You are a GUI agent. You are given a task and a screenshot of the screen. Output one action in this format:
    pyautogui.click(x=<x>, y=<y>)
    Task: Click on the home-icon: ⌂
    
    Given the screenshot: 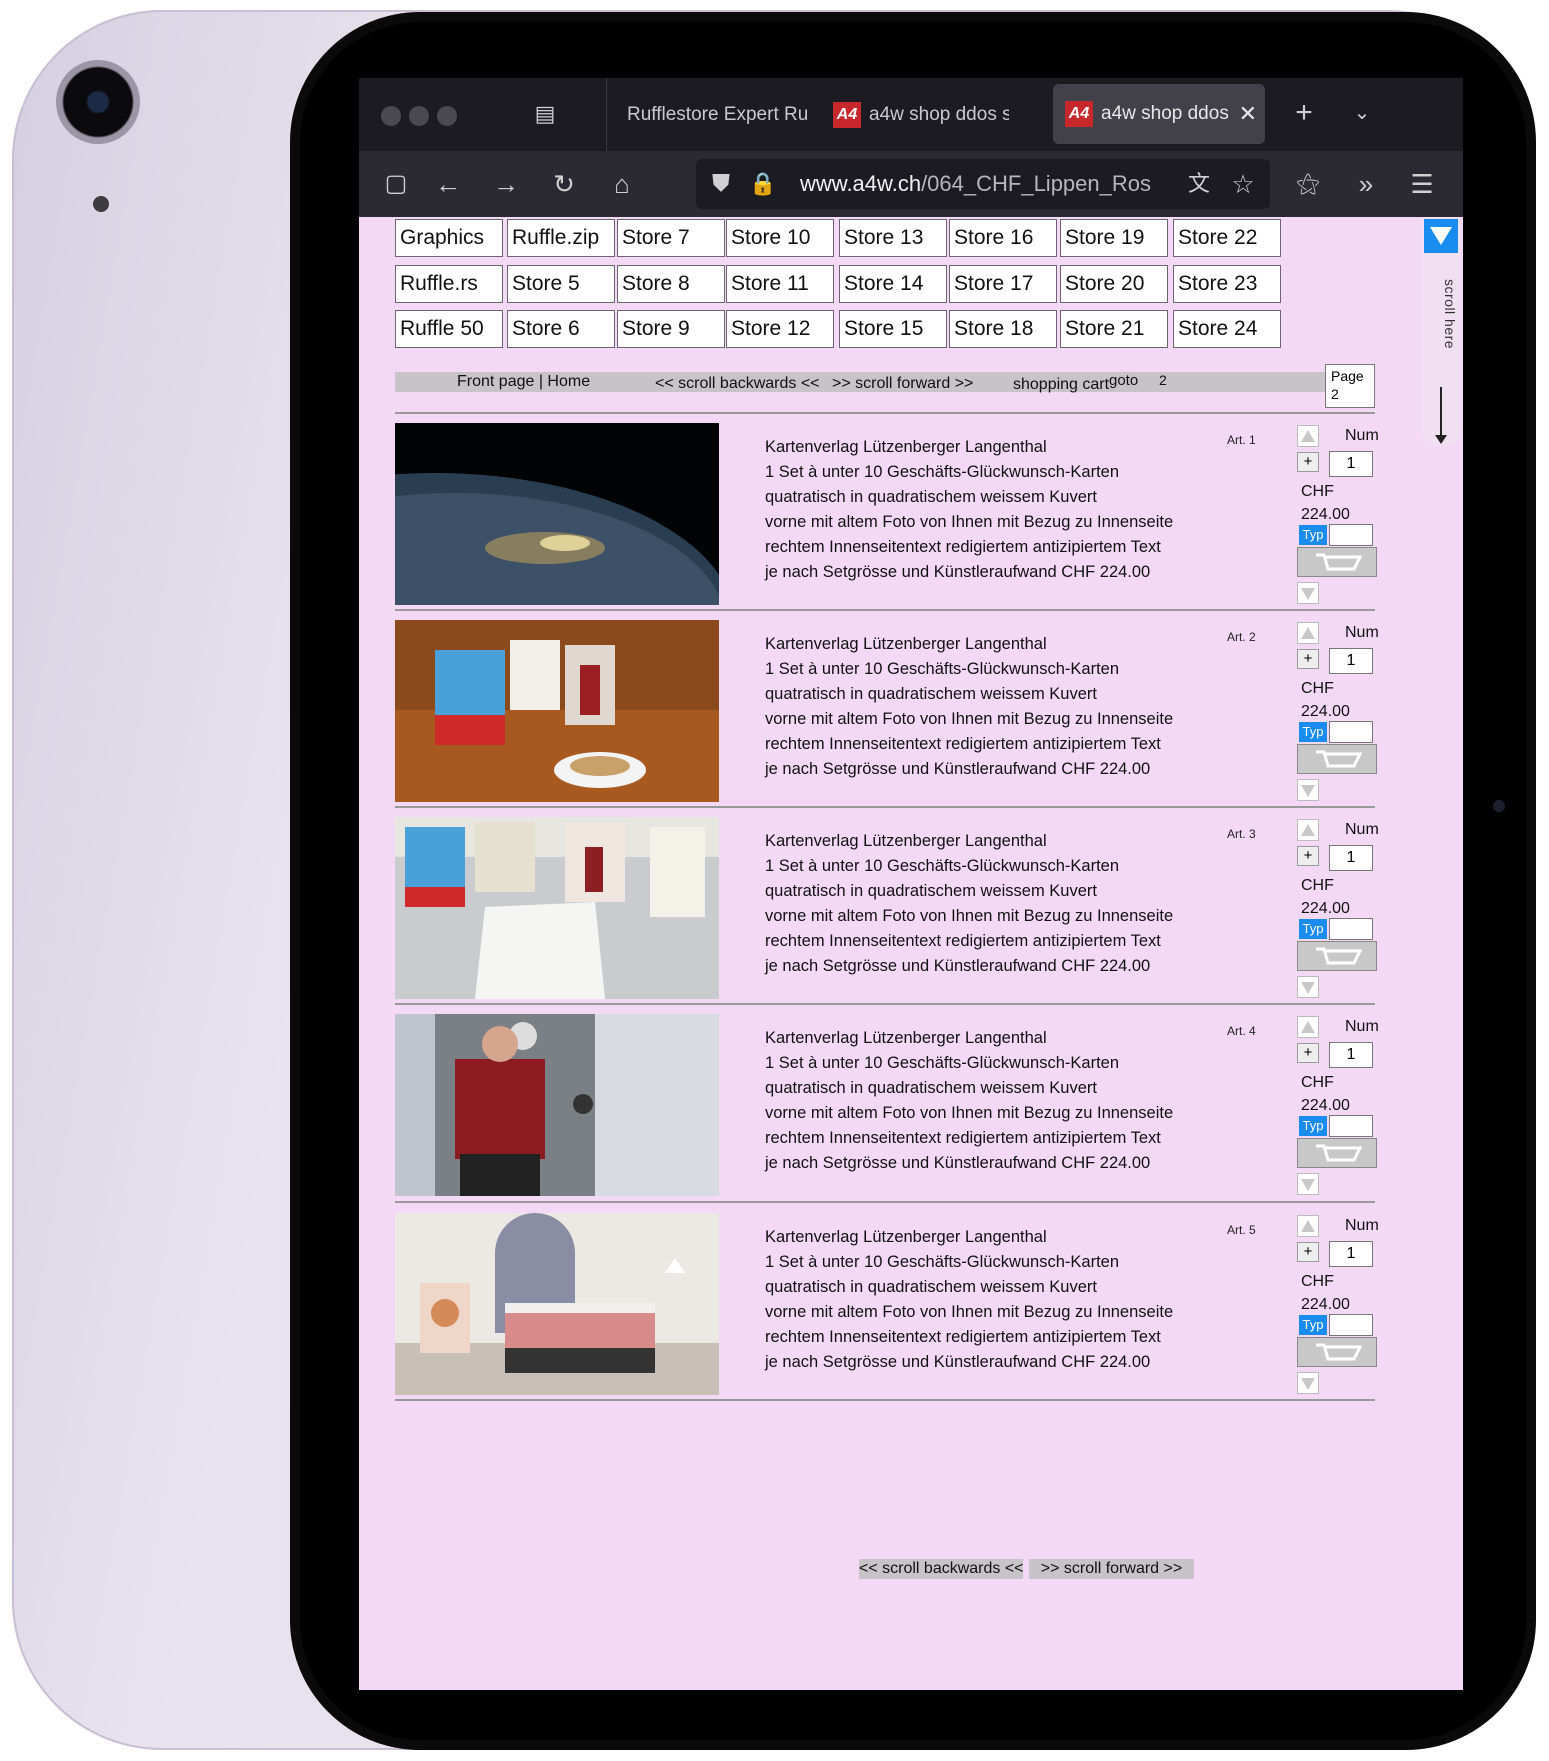 What is the action you would take?
    pyautogui.click(x=622, y=184)
    